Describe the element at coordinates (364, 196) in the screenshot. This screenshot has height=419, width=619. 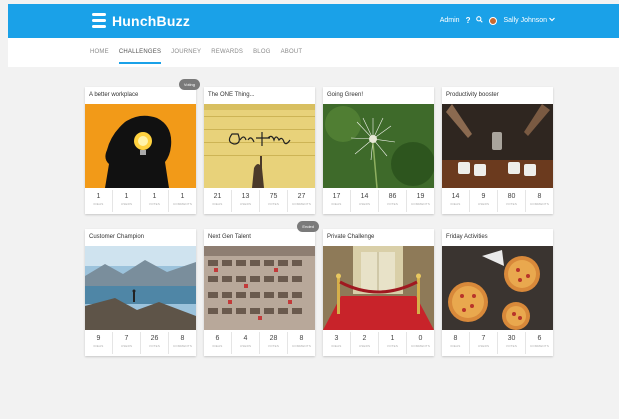
I see `users-count: 14` at that location.